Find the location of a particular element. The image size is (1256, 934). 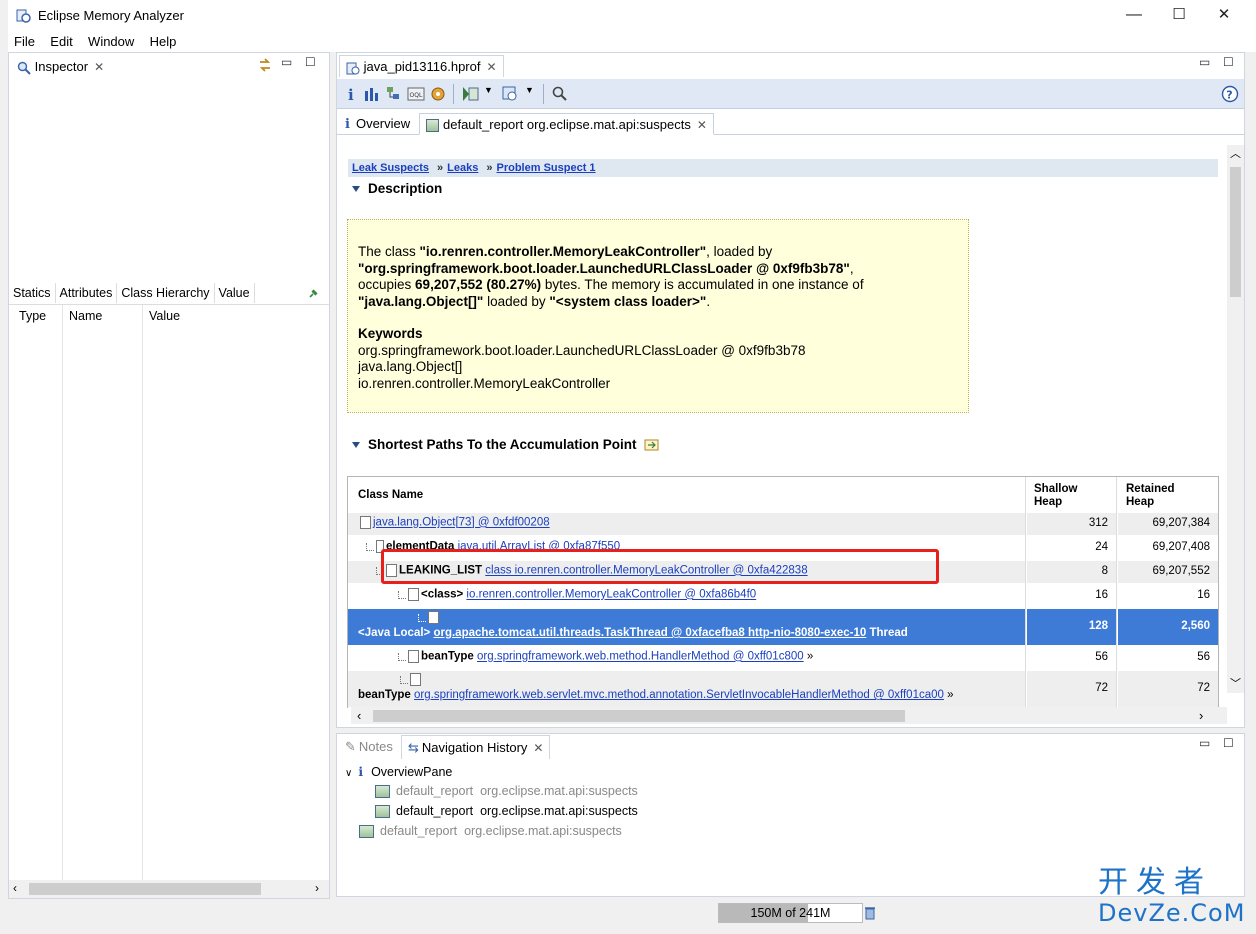

header-retained-heap: Retained Heap is located at coordinates (1161, 496).